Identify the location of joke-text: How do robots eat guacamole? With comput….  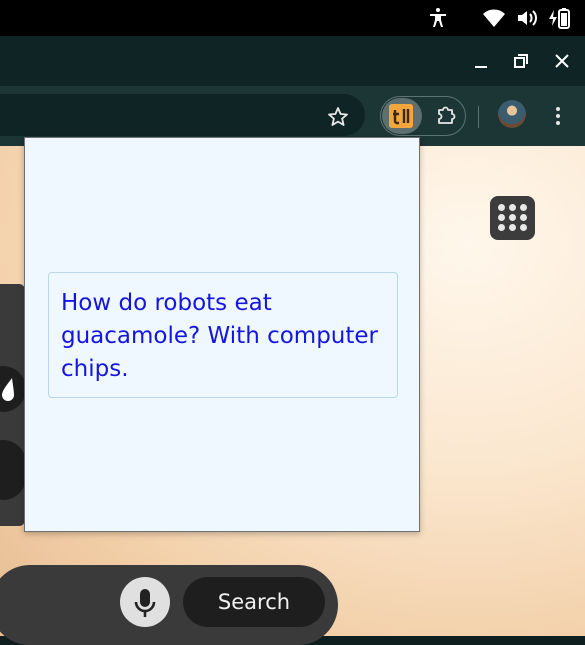
(220, 336).